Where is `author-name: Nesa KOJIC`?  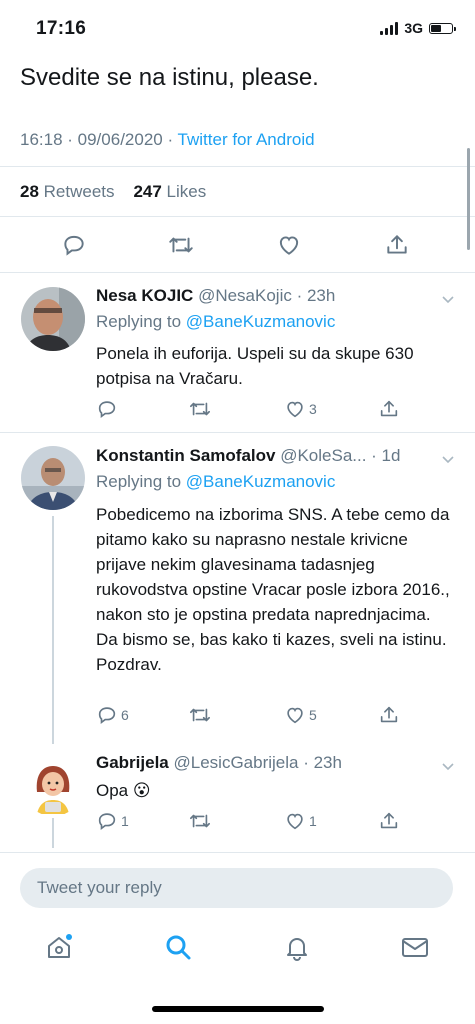
author-name: Nesa KOJIC is located at coordinates (144, 295).